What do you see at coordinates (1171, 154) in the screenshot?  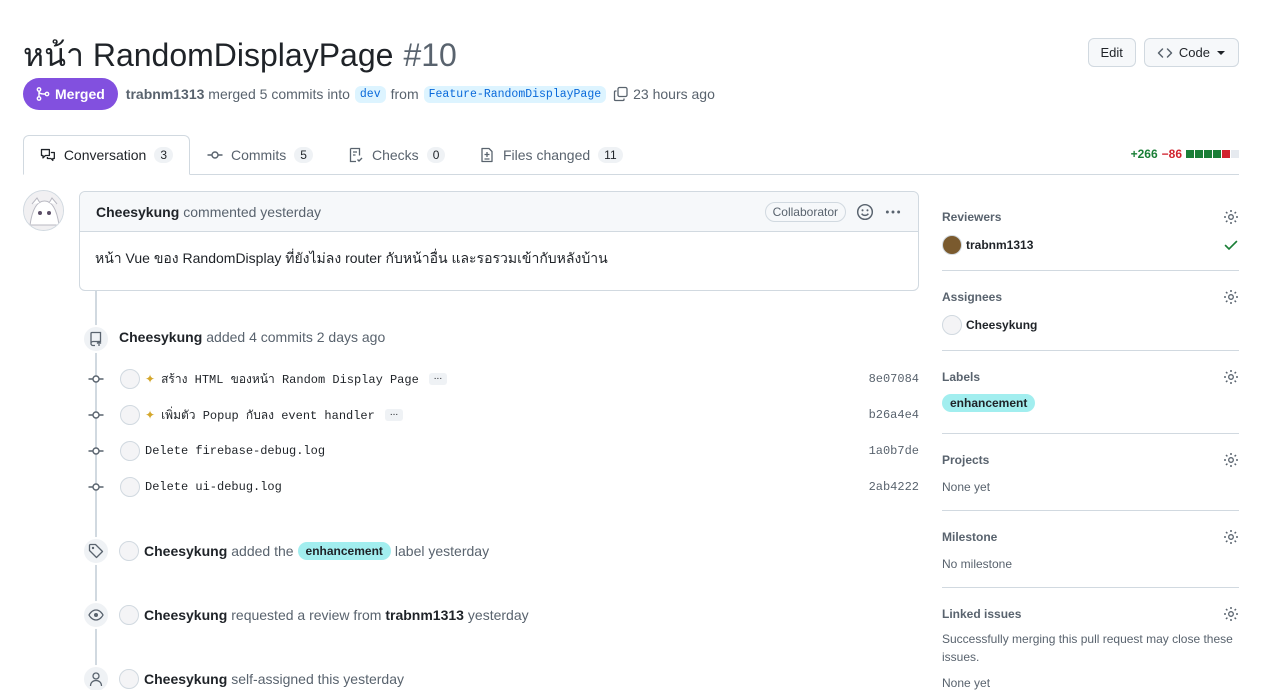 I see `deletions-count: −86` at bounding box center [1171, 154].